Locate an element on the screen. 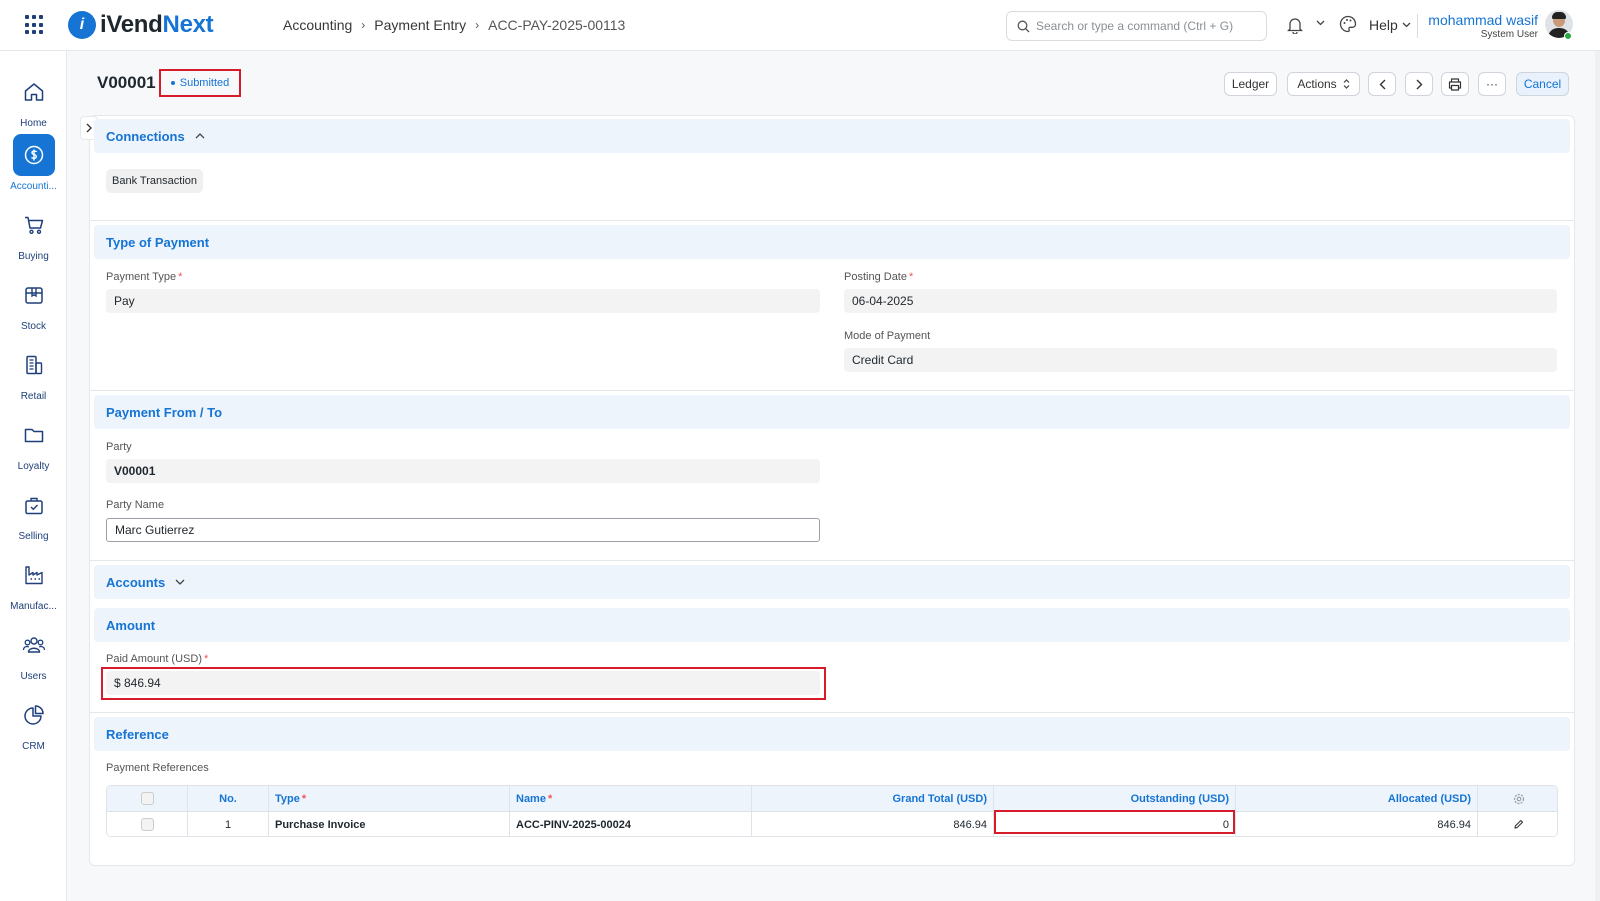 This screenshot has height=901, width=1600. section-title: Type of Payment is located at coordinates (158, 242).